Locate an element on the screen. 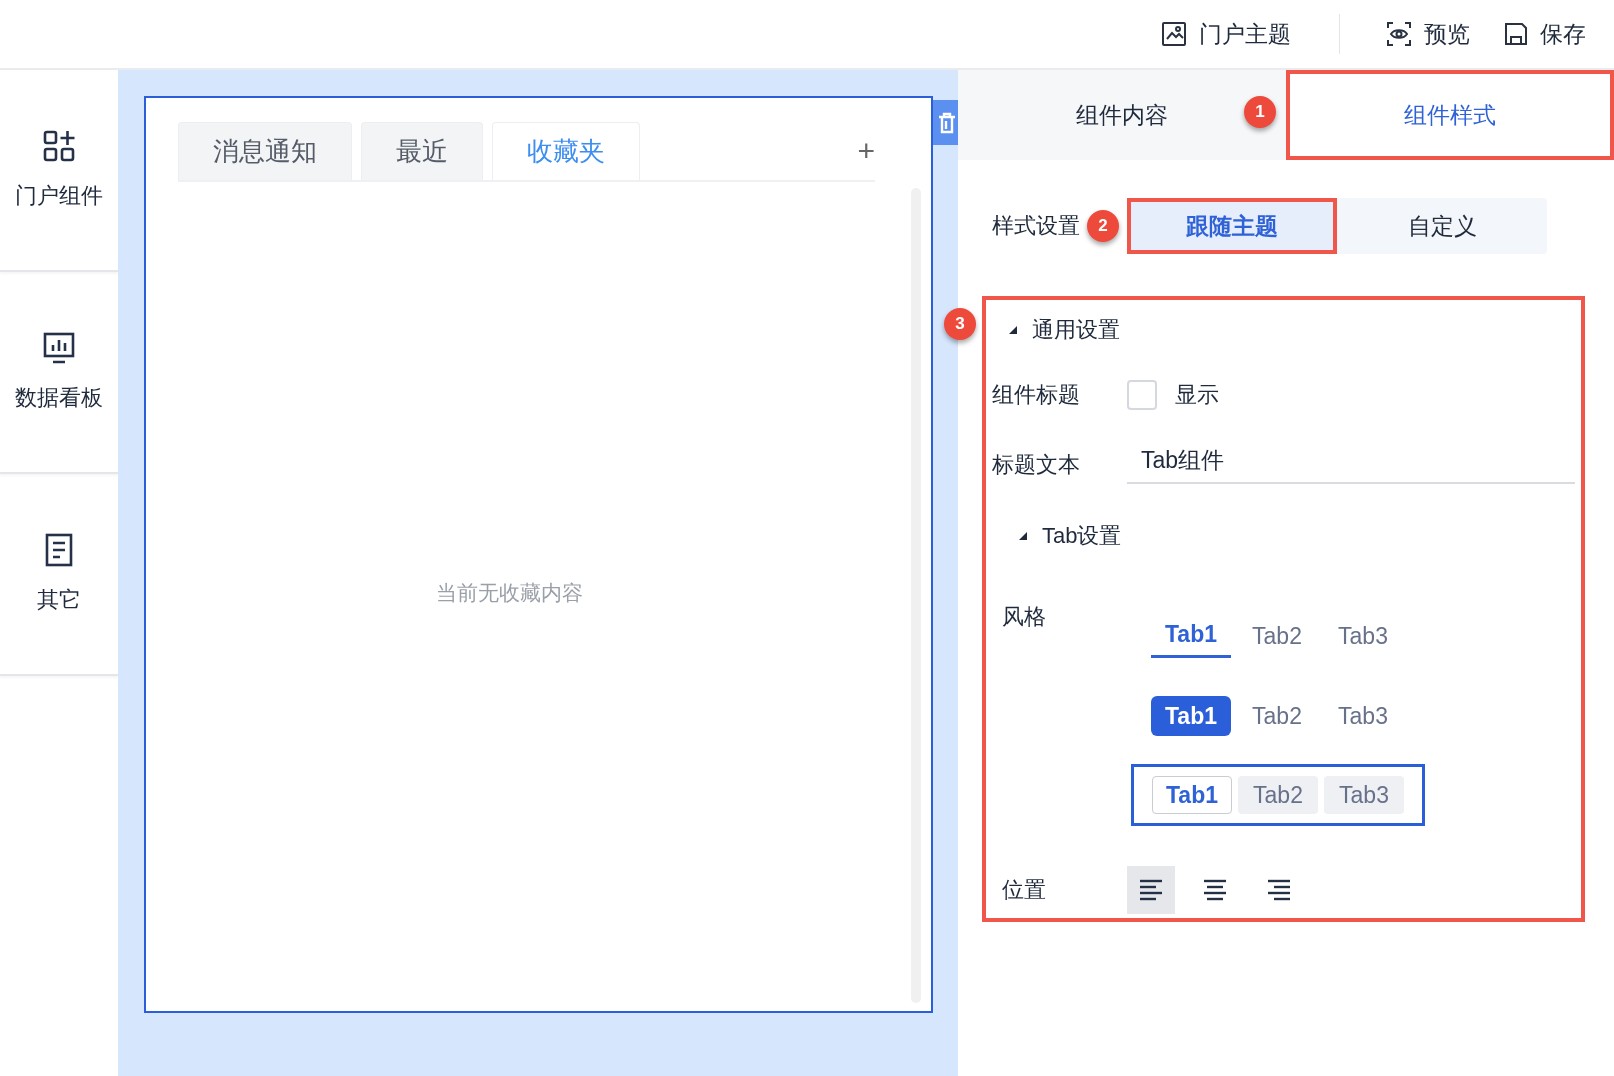 The width and height of the screenshot is (1614, 1076). align-center-icon is located at coordinates (1215, 890).